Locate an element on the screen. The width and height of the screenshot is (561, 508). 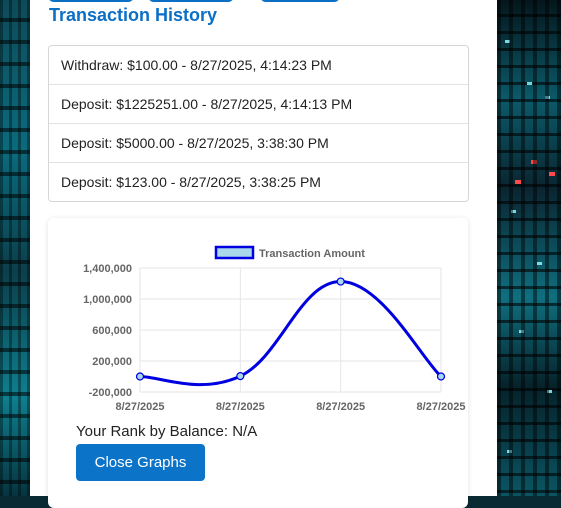
background-left is located at coordinates (15, 248).